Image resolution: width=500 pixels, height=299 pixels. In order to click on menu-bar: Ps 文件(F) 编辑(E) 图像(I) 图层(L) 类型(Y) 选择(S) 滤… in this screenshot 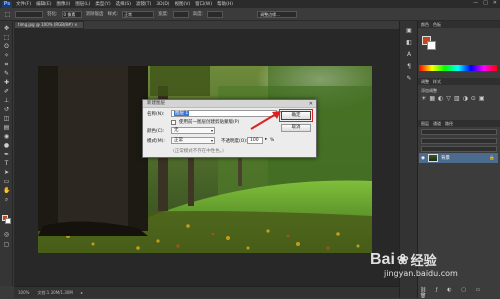, I will do `click(250, 4)`.